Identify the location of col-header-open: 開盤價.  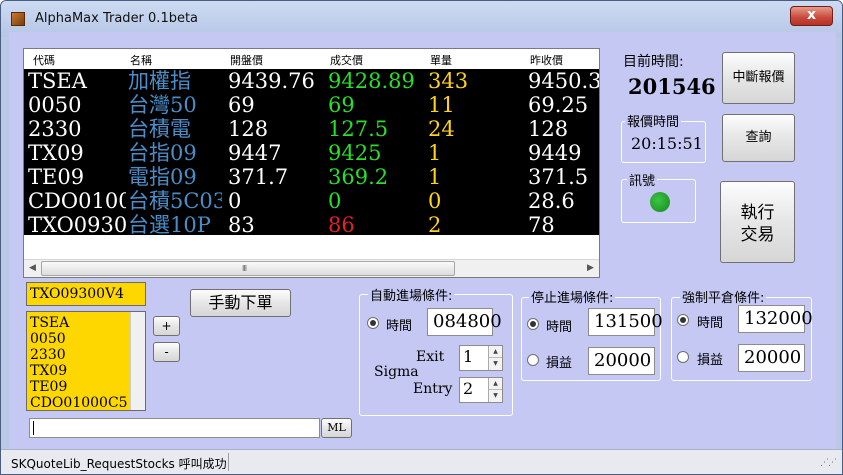
(246, 60).